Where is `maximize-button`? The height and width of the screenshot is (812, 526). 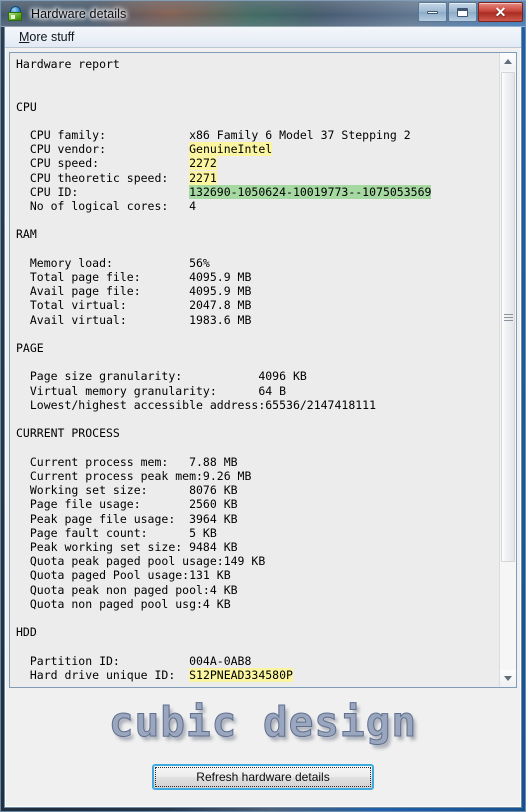 maximize-button is located at coordinates (462, 12).